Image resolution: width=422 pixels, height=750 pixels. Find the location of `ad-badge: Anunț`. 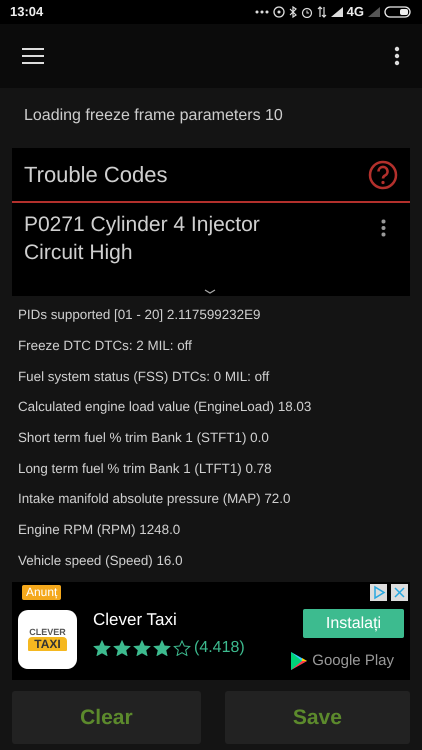

ad-badge: Anunț is located at coordinates (42, 592).